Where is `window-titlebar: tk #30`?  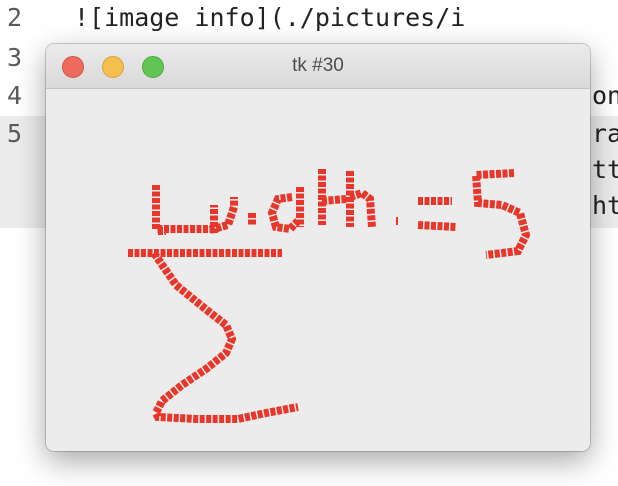
window-titlebar: tk #30 is located at coordinates (318, 66).